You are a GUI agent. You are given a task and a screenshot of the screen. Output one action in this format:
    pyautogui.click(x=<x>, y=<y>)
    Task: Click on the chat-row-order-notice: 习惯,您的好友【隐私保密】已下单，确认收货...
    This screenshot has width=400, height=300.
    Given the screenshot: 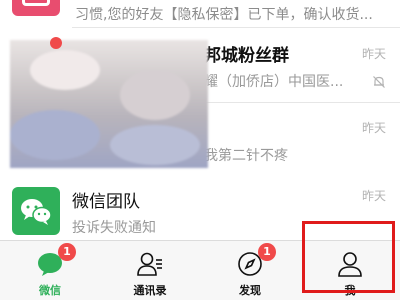 What is the action you would take?
    pyautogui.click(x=200, y=14)
    